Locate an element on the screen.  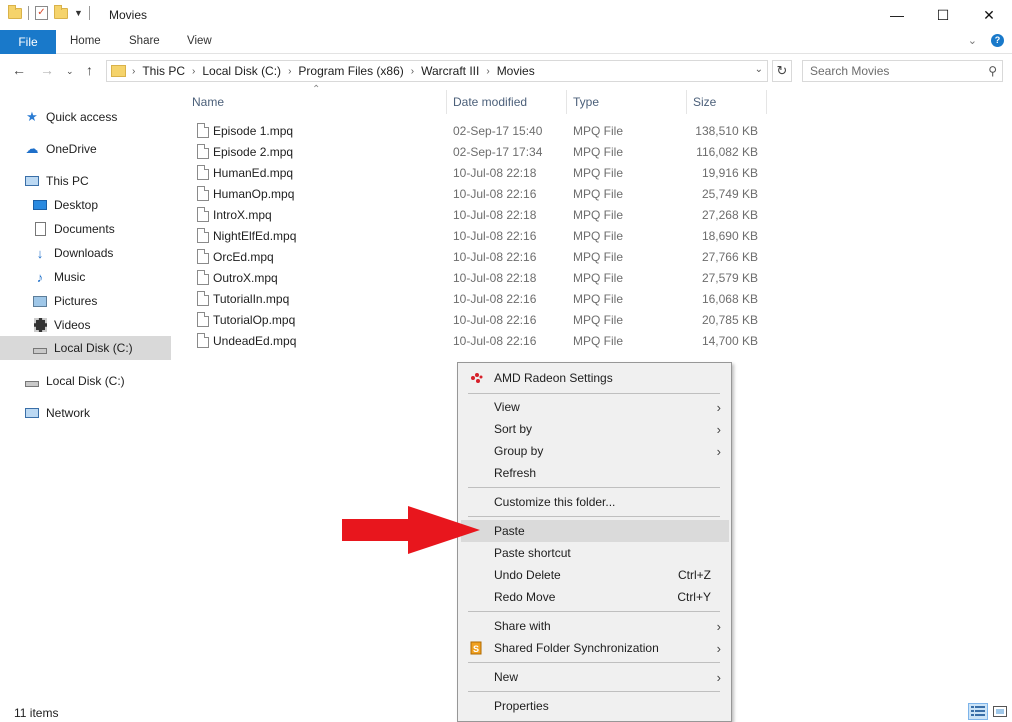
download-icon: ↓ is located at coordinates (40, 253).